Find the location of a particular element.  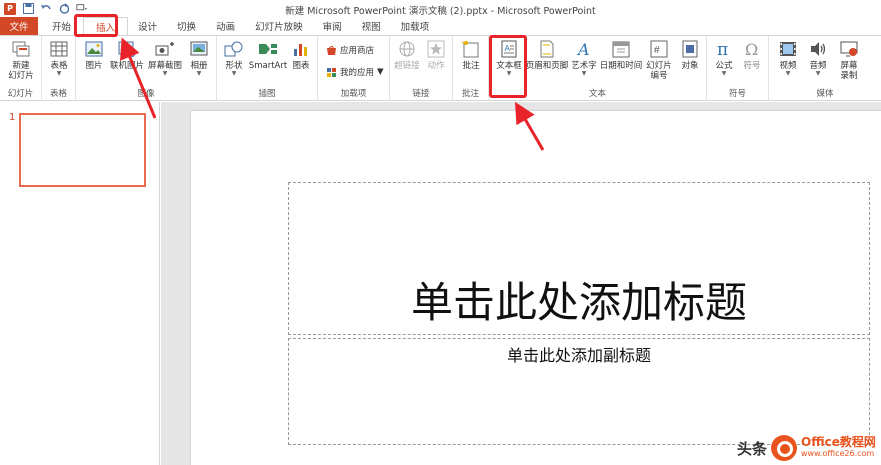

object-button: 对象 is located at coordinates (690, 55).